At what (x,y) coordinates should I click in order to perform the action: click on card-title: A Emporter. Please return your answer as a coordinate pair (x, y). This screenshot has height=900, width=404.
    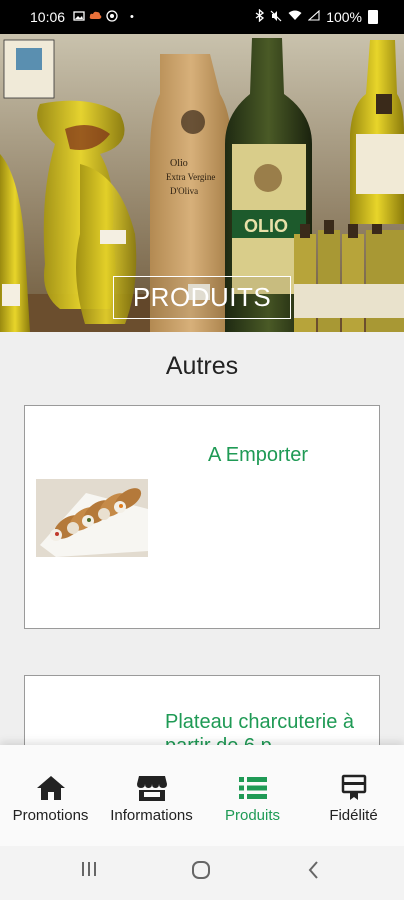
    Looking at the image, I should click on (258, 455).